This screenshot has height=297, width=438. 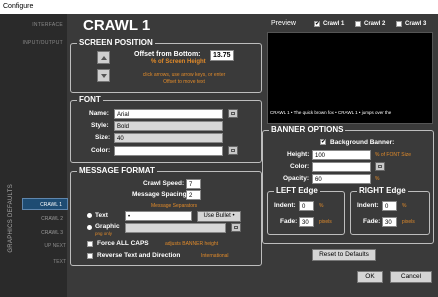 What do you see at coordinates (44, 246) in the screenshot?
I see `nav-up-next: UP NEXT` at bounding box center [44, 246].